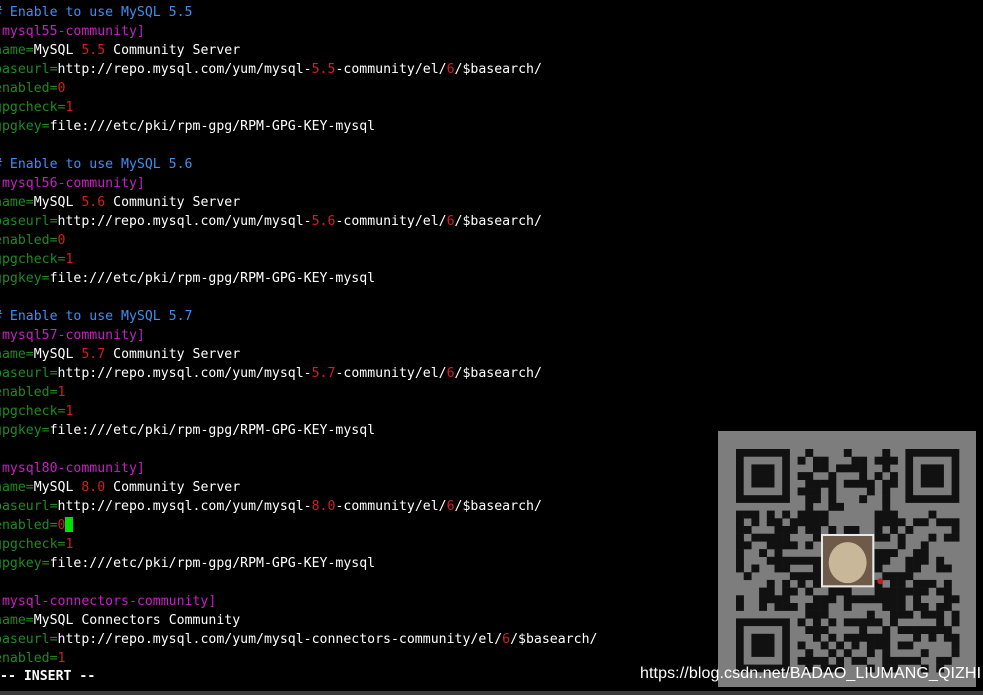  I want to click on editor-line: enabled=0, so click(491, 240).